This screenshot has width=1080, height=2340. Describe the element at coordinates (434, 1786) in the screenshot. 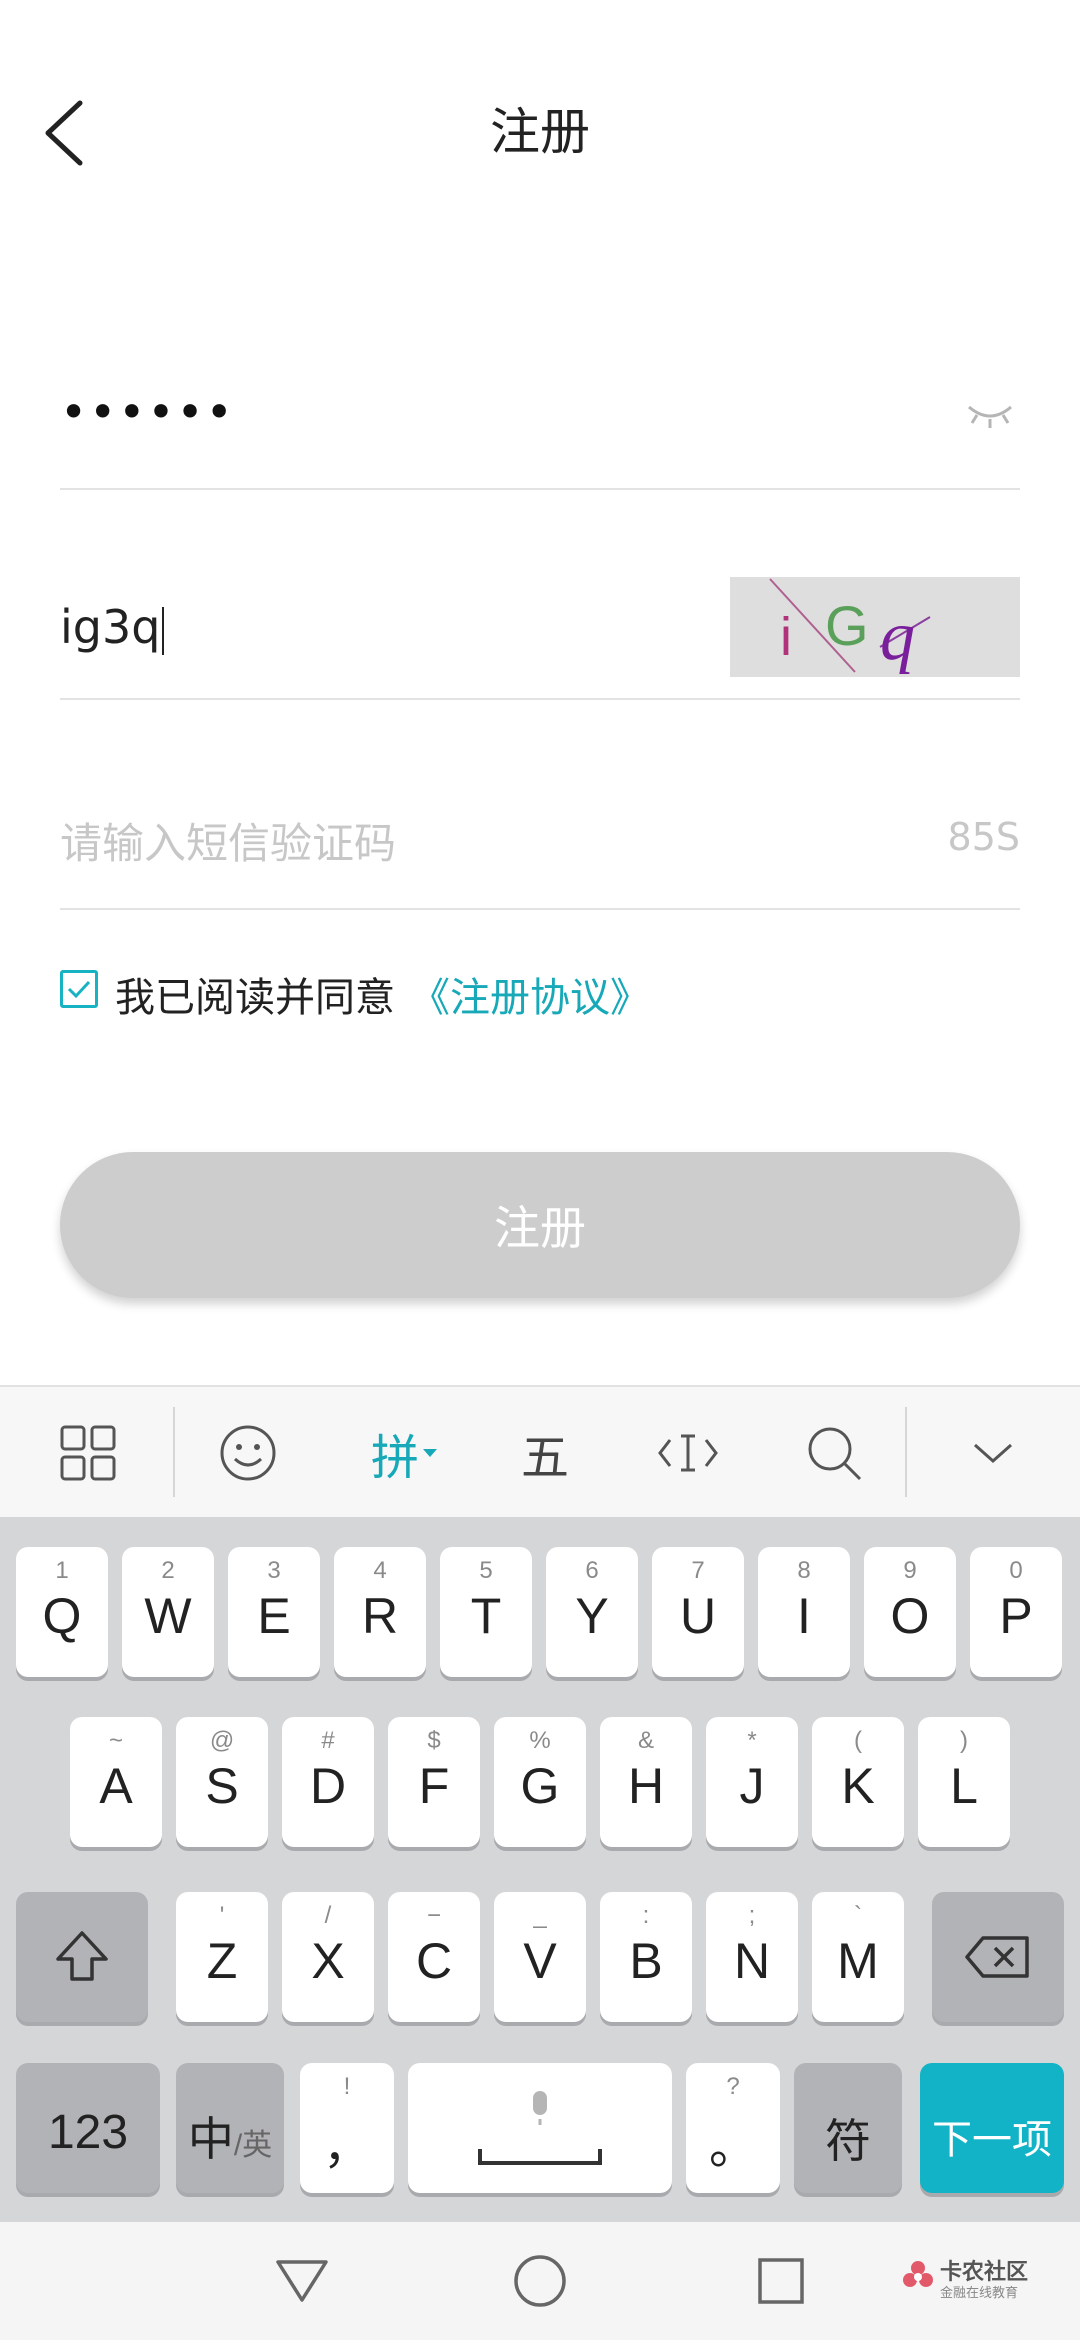

I see `key-label: F` at that location.